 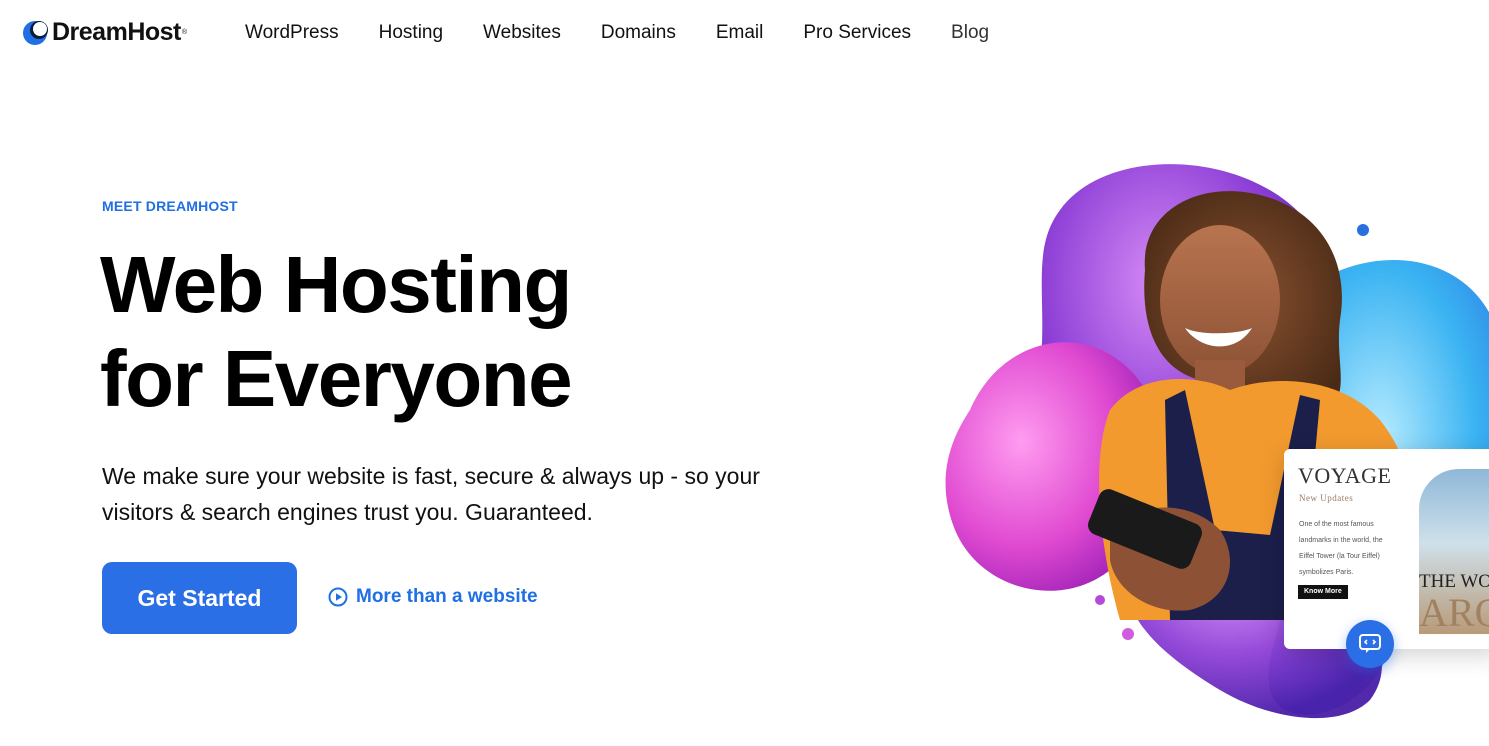 I want to click on know-more-button: Know More, so click(x=1323, y=592).